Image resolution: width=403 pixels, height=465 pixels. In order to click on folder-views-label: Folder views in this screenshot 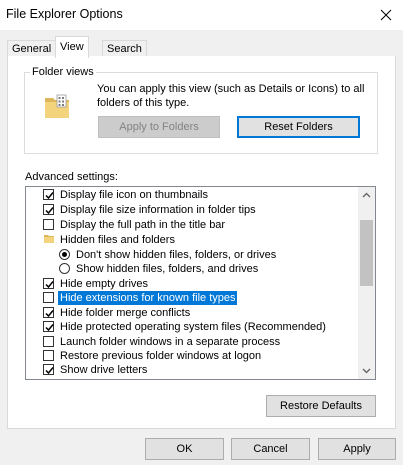, I will do `click(63, 72)`.